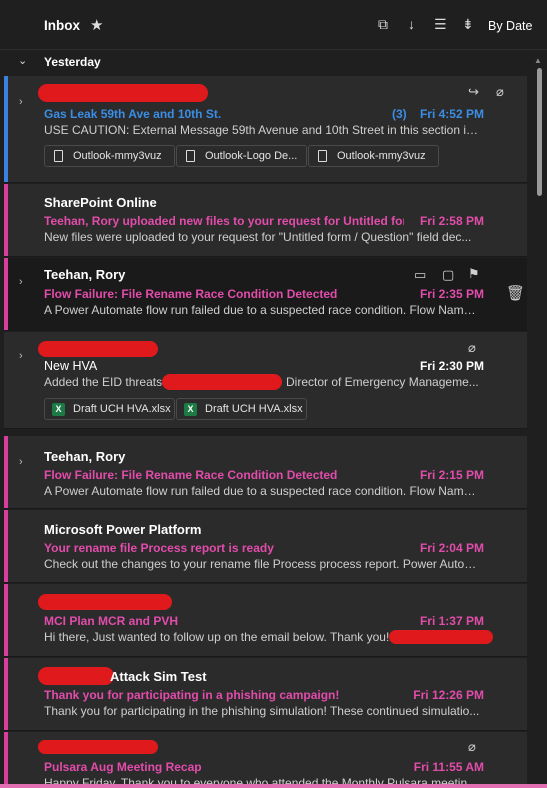 The width and height of the screenshot is (547, 788). Describe the element at coordinates (159, 548) in the screenshot. I see `message-subject: Your rename file Process report is ready` at that location.